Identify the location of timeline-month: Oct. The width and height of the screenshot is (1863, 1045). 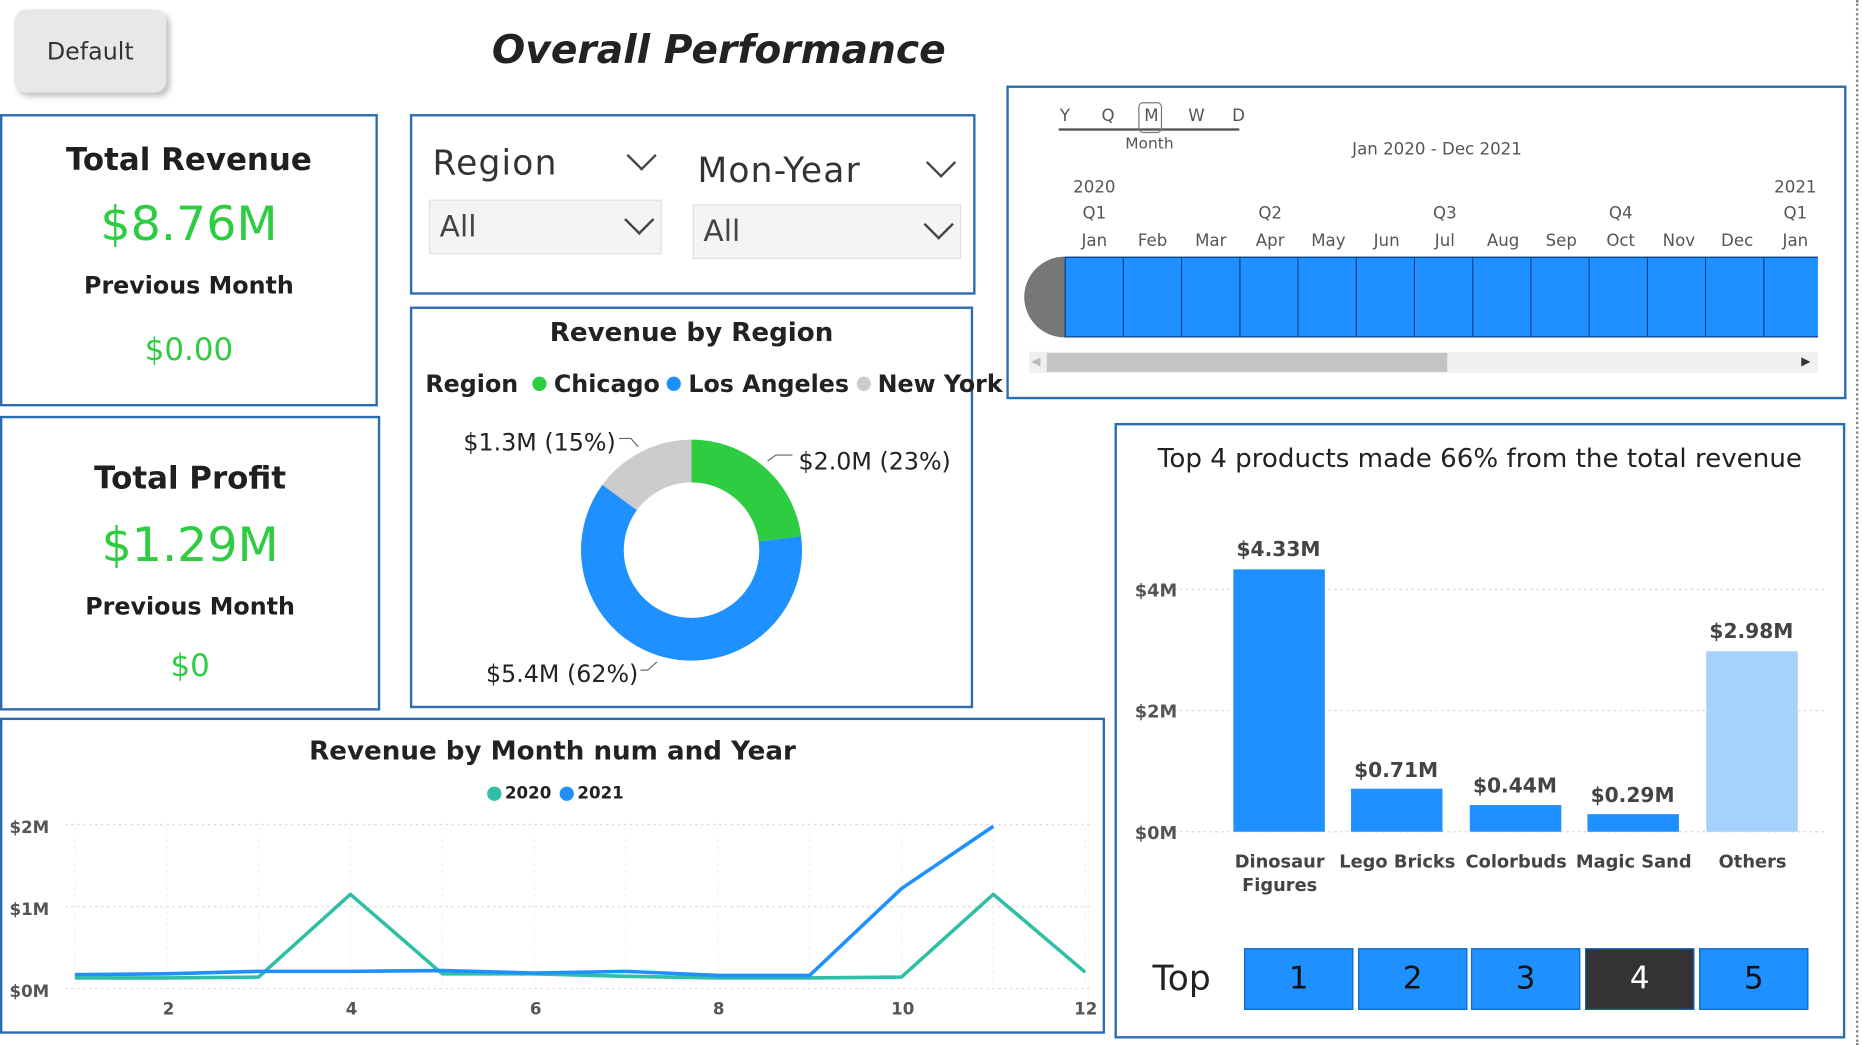
(1621, 241).